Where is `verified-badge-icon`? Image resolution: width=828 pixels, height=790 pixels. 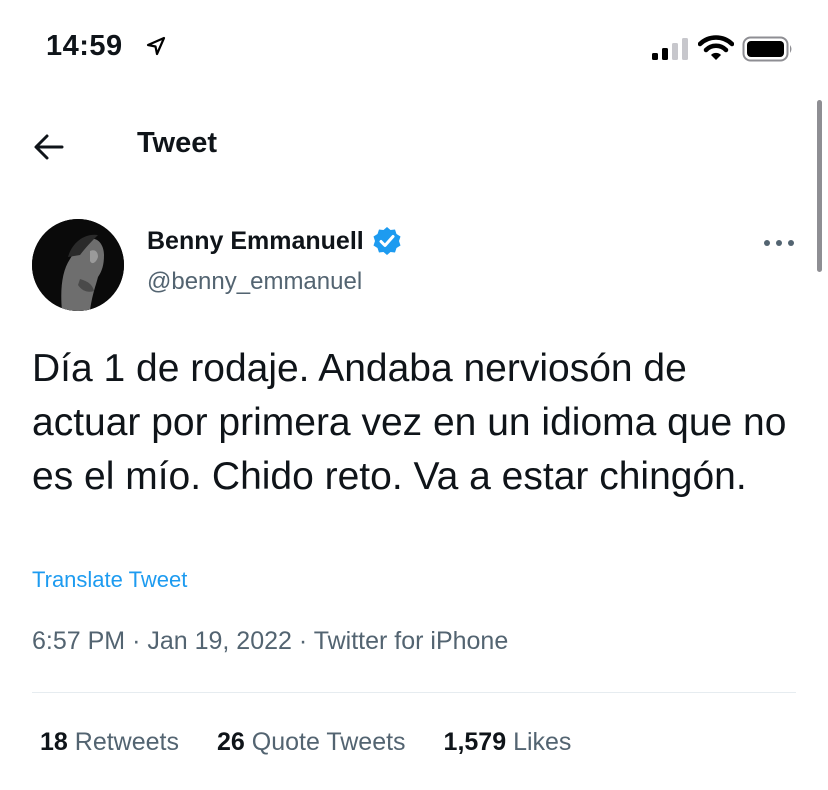
verified-badge-icon is located at coordinates (387, 241).